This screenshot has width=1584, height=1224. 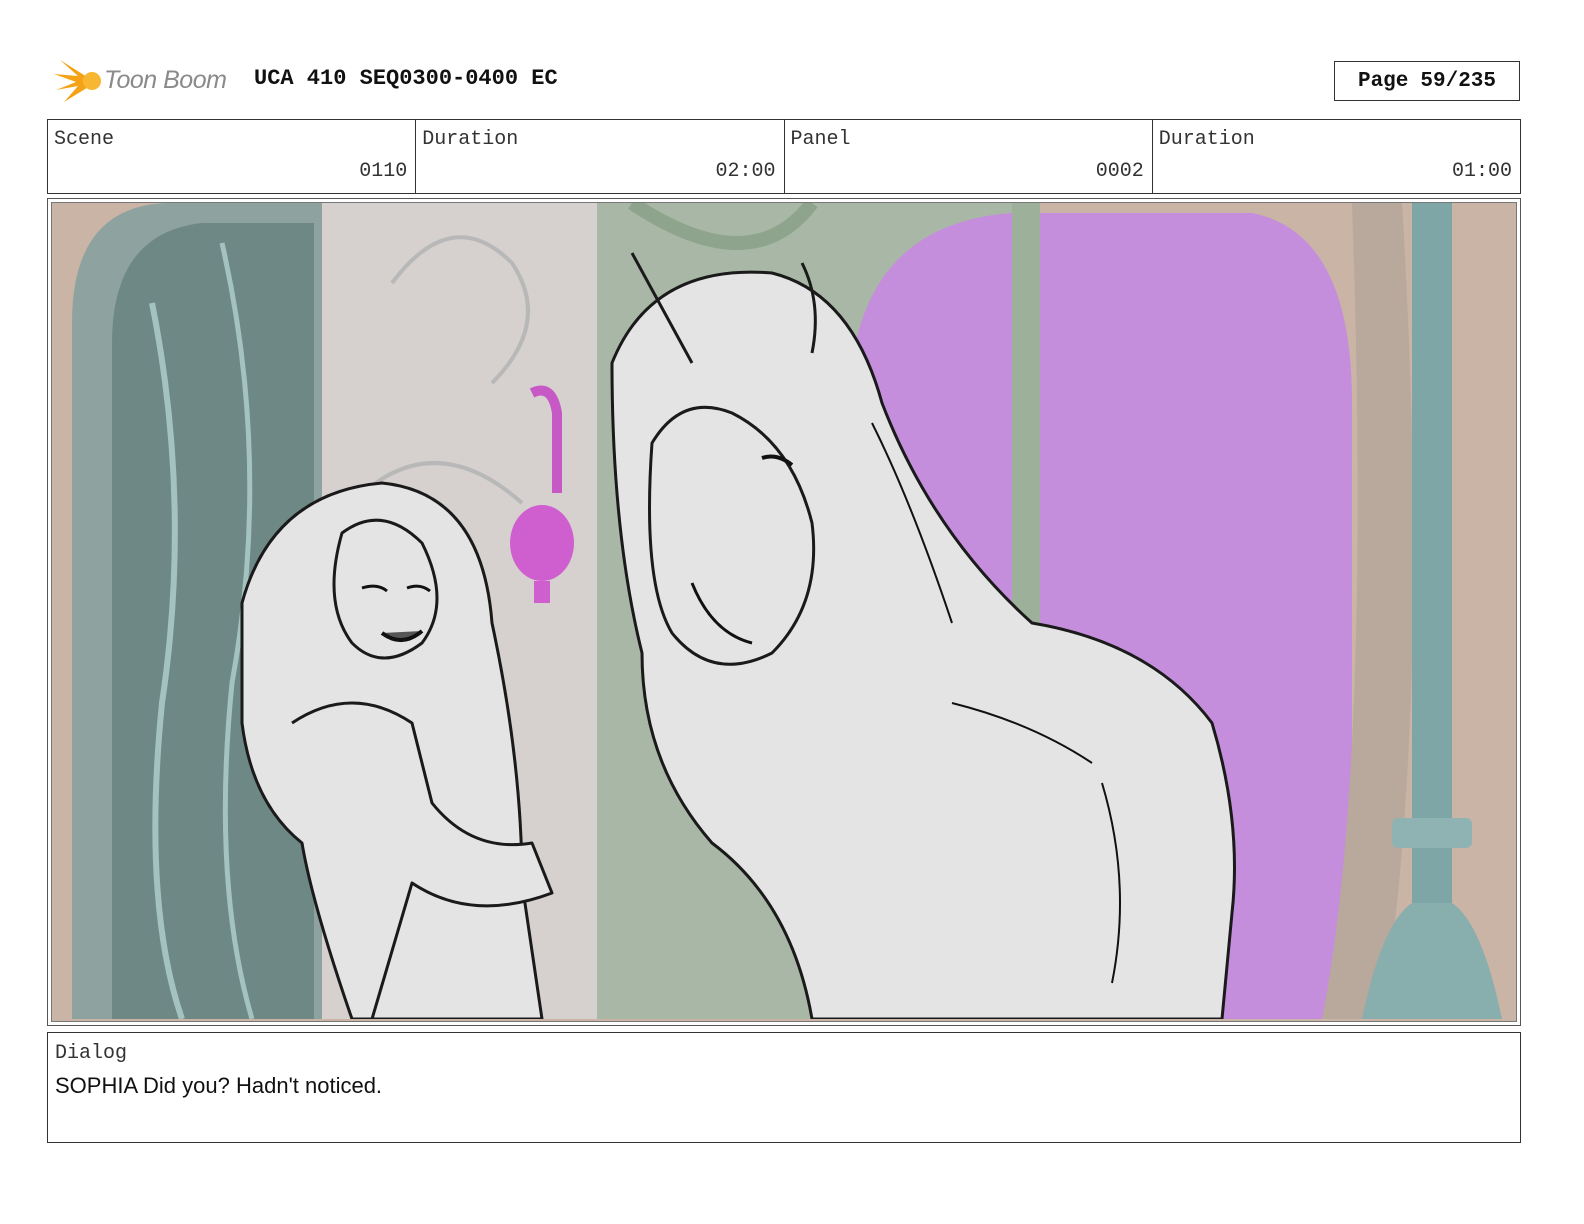 I want to click on panel-duration-cell: Duration 01:00, so click(x=1336, y=156).